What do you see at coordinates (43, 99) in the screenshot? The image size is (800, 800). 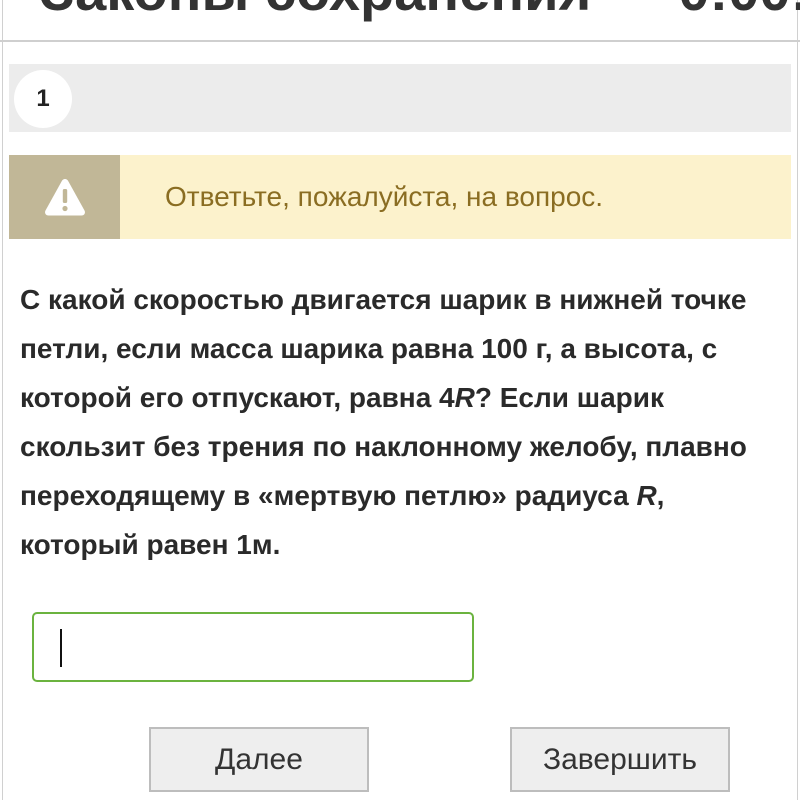 I see `question-number-badge: 1` at bounding box center [43, 99].